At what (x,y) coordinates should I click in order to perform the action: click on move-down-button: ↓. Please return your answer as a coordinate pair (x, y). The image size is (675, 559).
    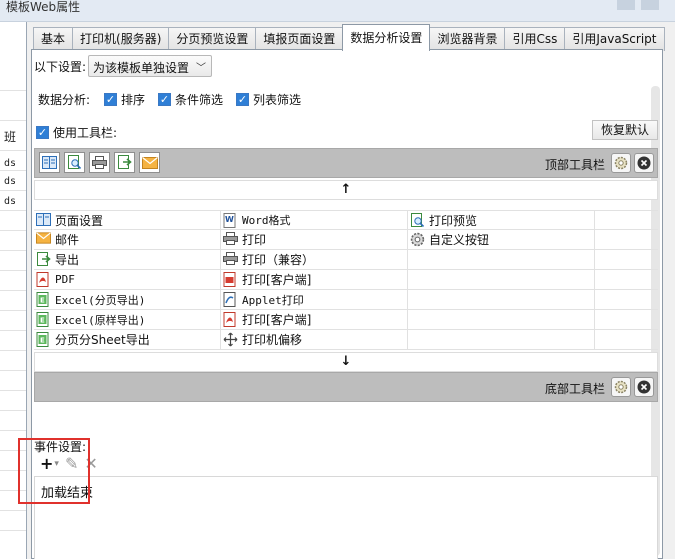
    Looking at the image, I should click on (346, 362).